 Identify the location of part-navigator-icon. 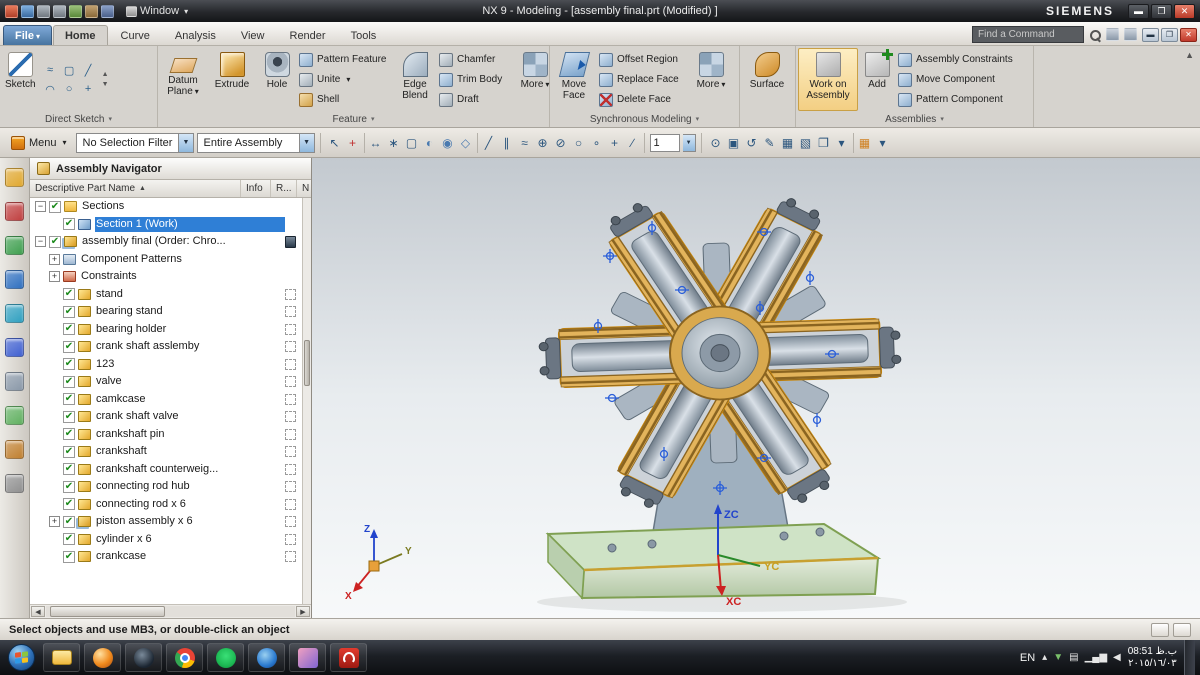
(14, 245).